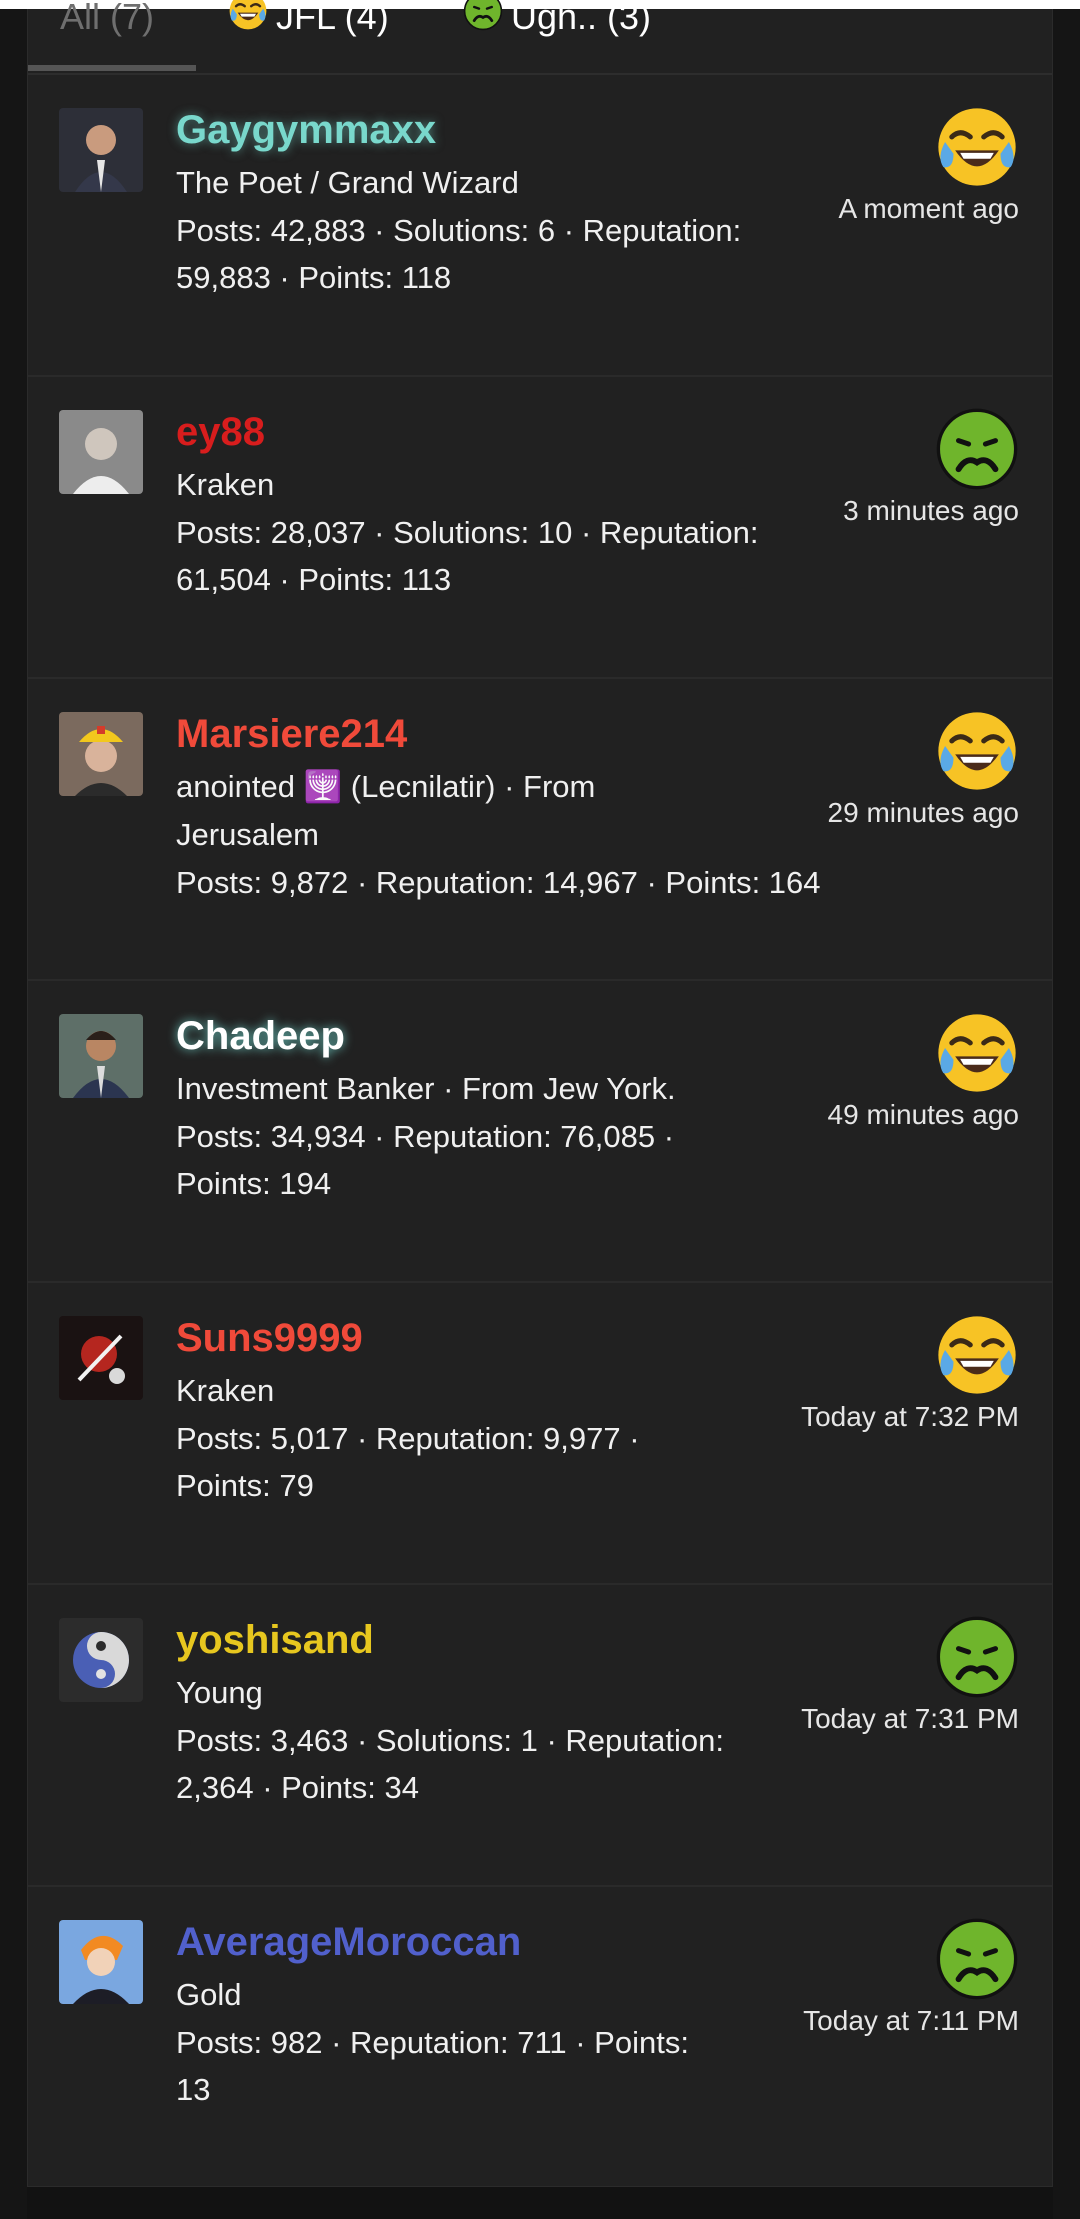  I want to click on reaction-time: Today at 7:32 PM, so click(910, 1417).